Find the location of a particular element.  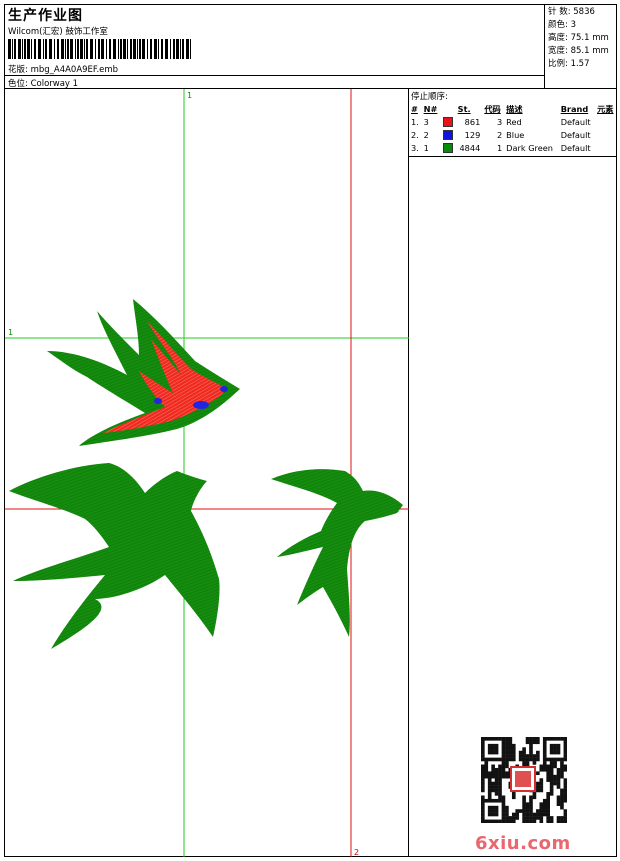

swallow-right is located at coordinates (337, 553).